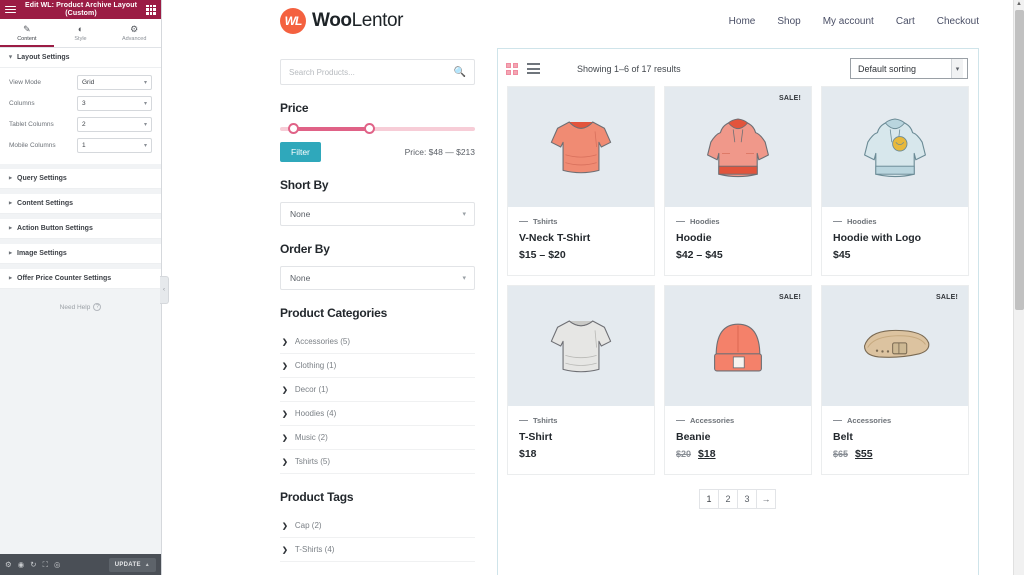  Describe the element at coordinates (848, 21) in the screenshot. I see `nav-item-my-account: My account` at that location.